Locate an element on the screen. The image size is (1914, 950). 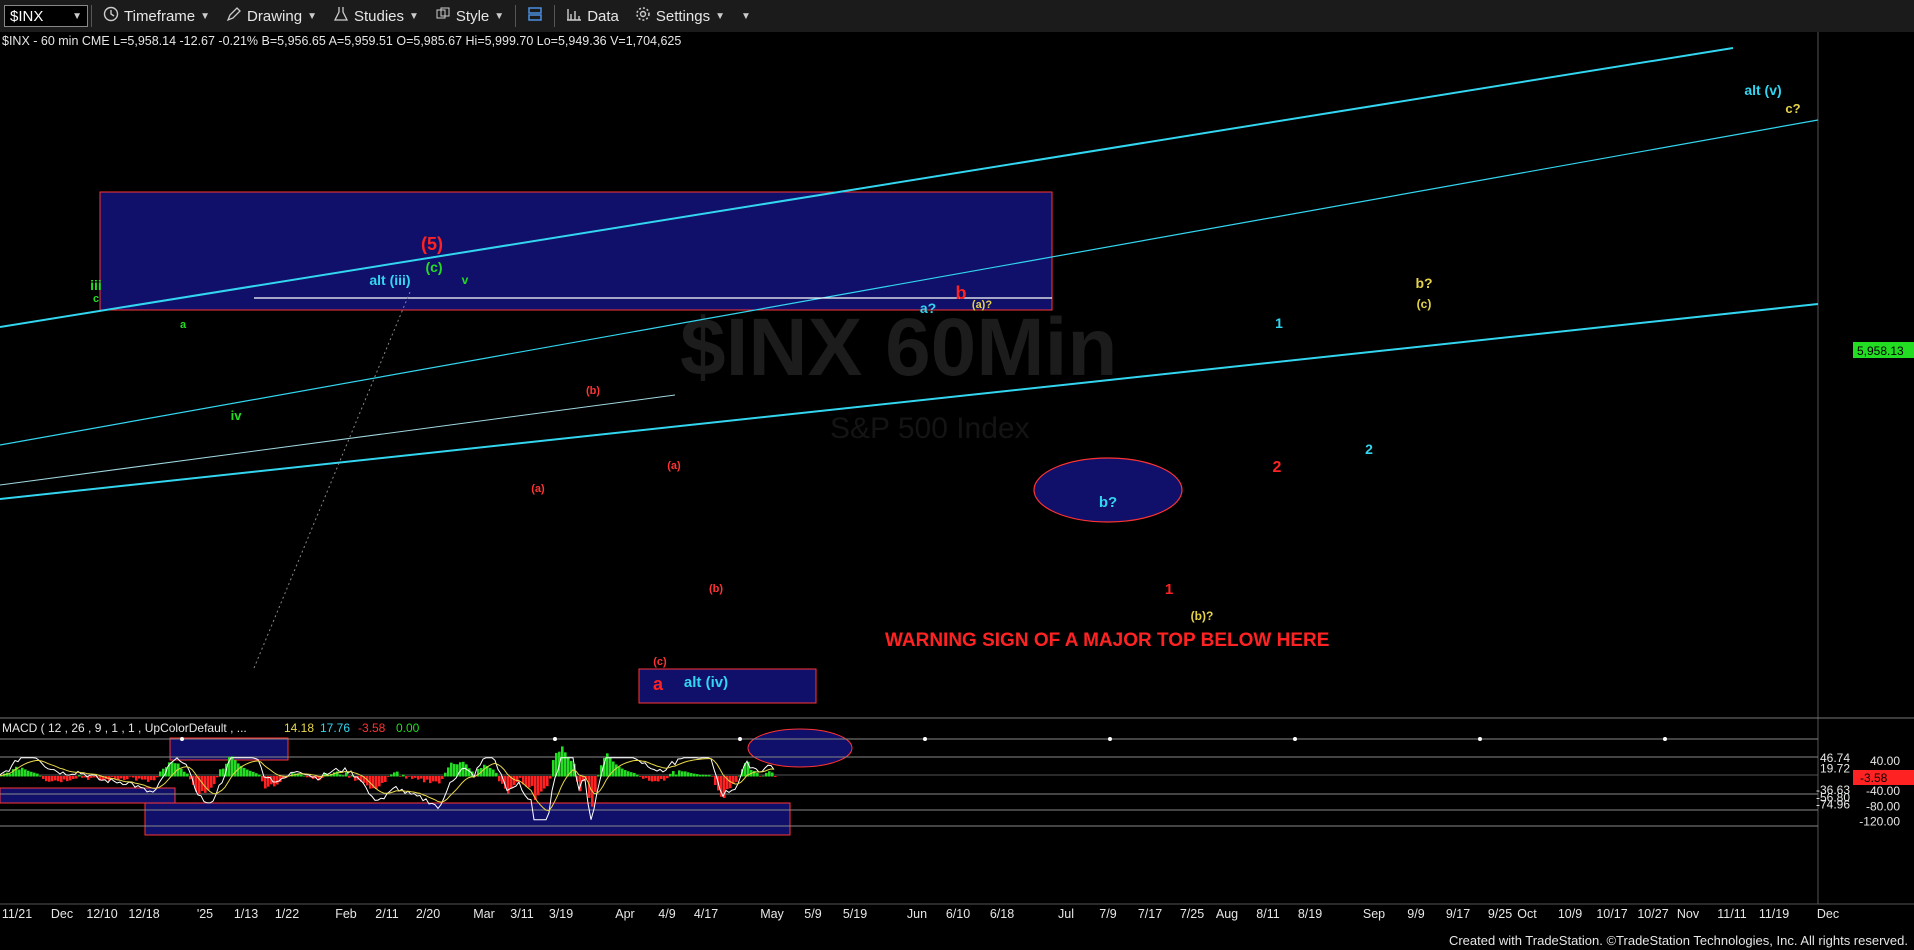
wave-label: a is located at coordinates (658, 684).